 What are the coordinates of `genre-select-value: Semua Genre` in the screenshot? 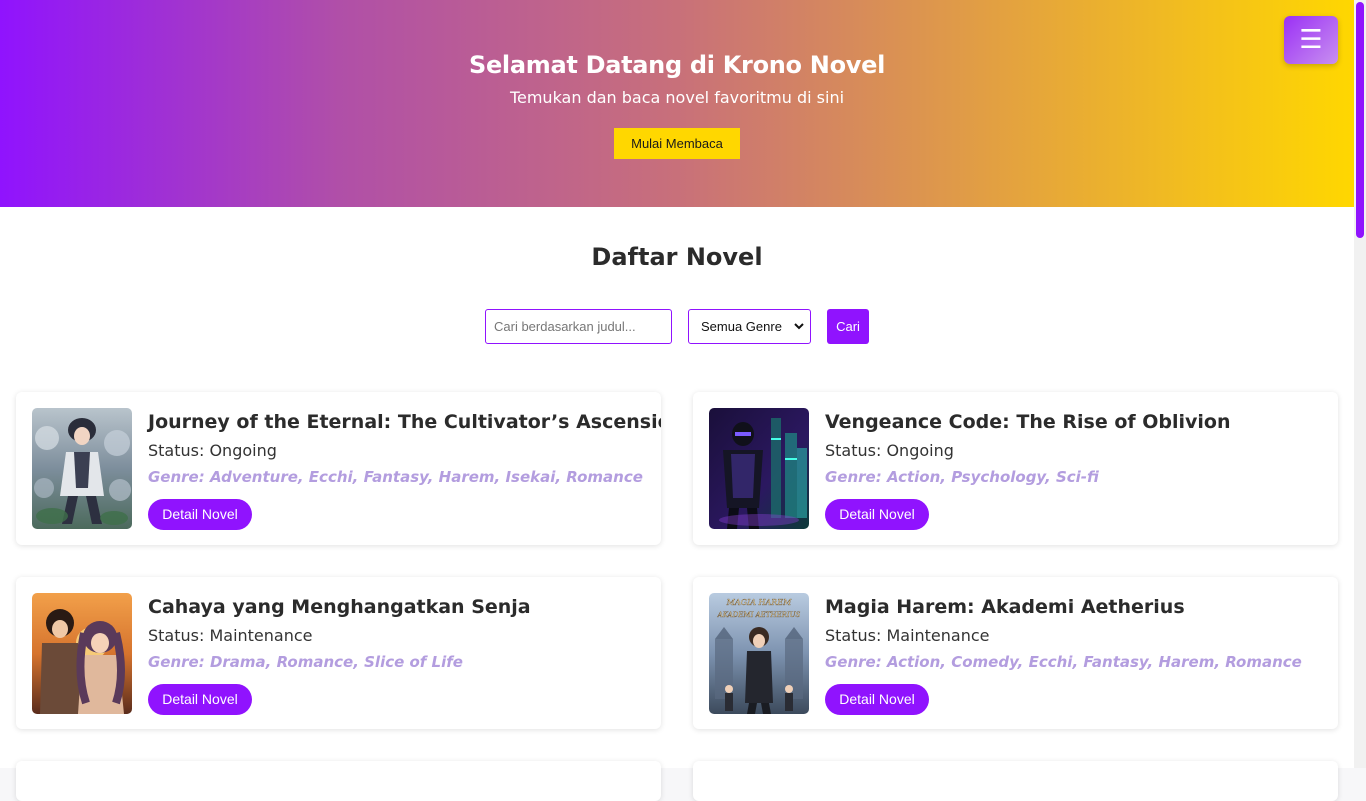 It's located at (741, 326).